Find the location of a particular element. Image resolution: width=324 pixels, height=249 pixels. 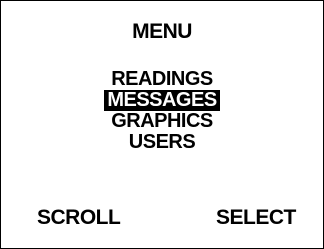

menu-item-graphics: GRAPHICS is located at coordinates (162, 121).